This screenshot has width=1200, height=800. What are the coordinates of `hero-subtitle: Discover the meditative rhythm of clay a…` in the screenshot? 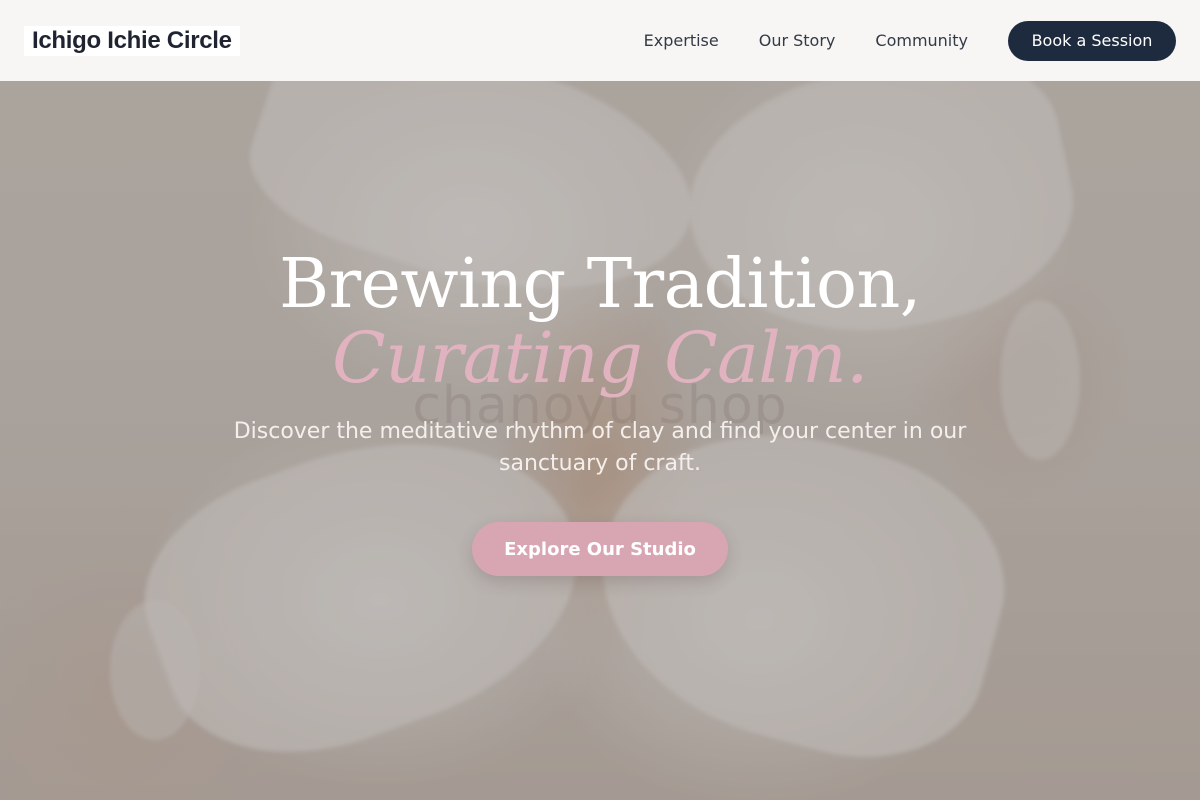 It's located at (600, 447).